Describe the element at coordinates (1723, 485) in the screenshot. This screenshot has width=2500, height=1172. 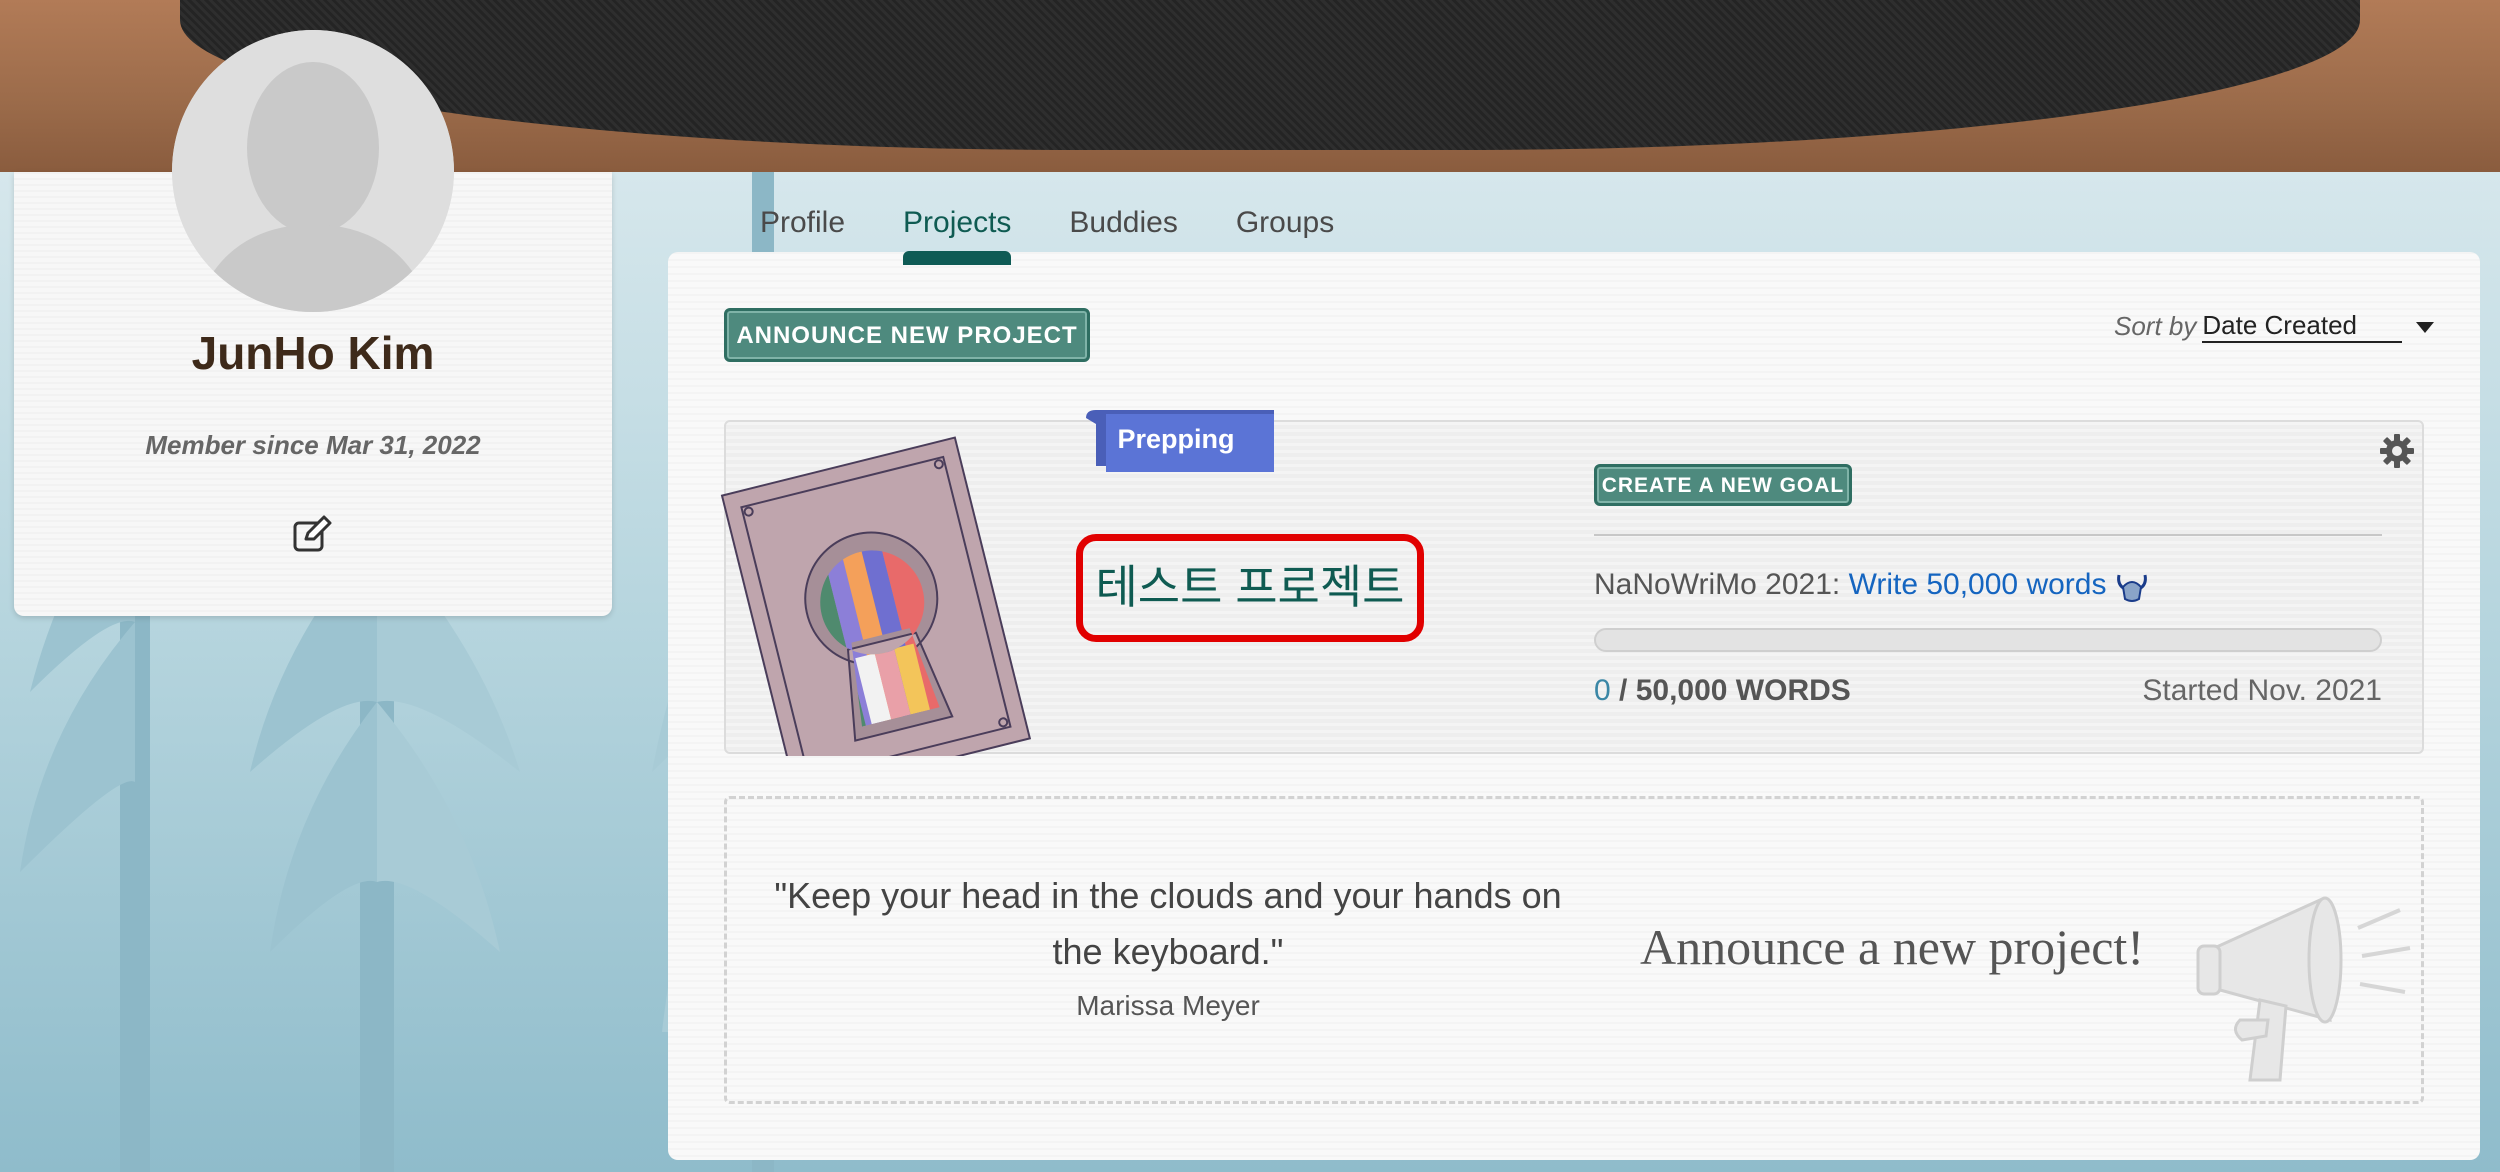
I see `create-new-goal-button: CREATE A NEW GOAL` at that location.